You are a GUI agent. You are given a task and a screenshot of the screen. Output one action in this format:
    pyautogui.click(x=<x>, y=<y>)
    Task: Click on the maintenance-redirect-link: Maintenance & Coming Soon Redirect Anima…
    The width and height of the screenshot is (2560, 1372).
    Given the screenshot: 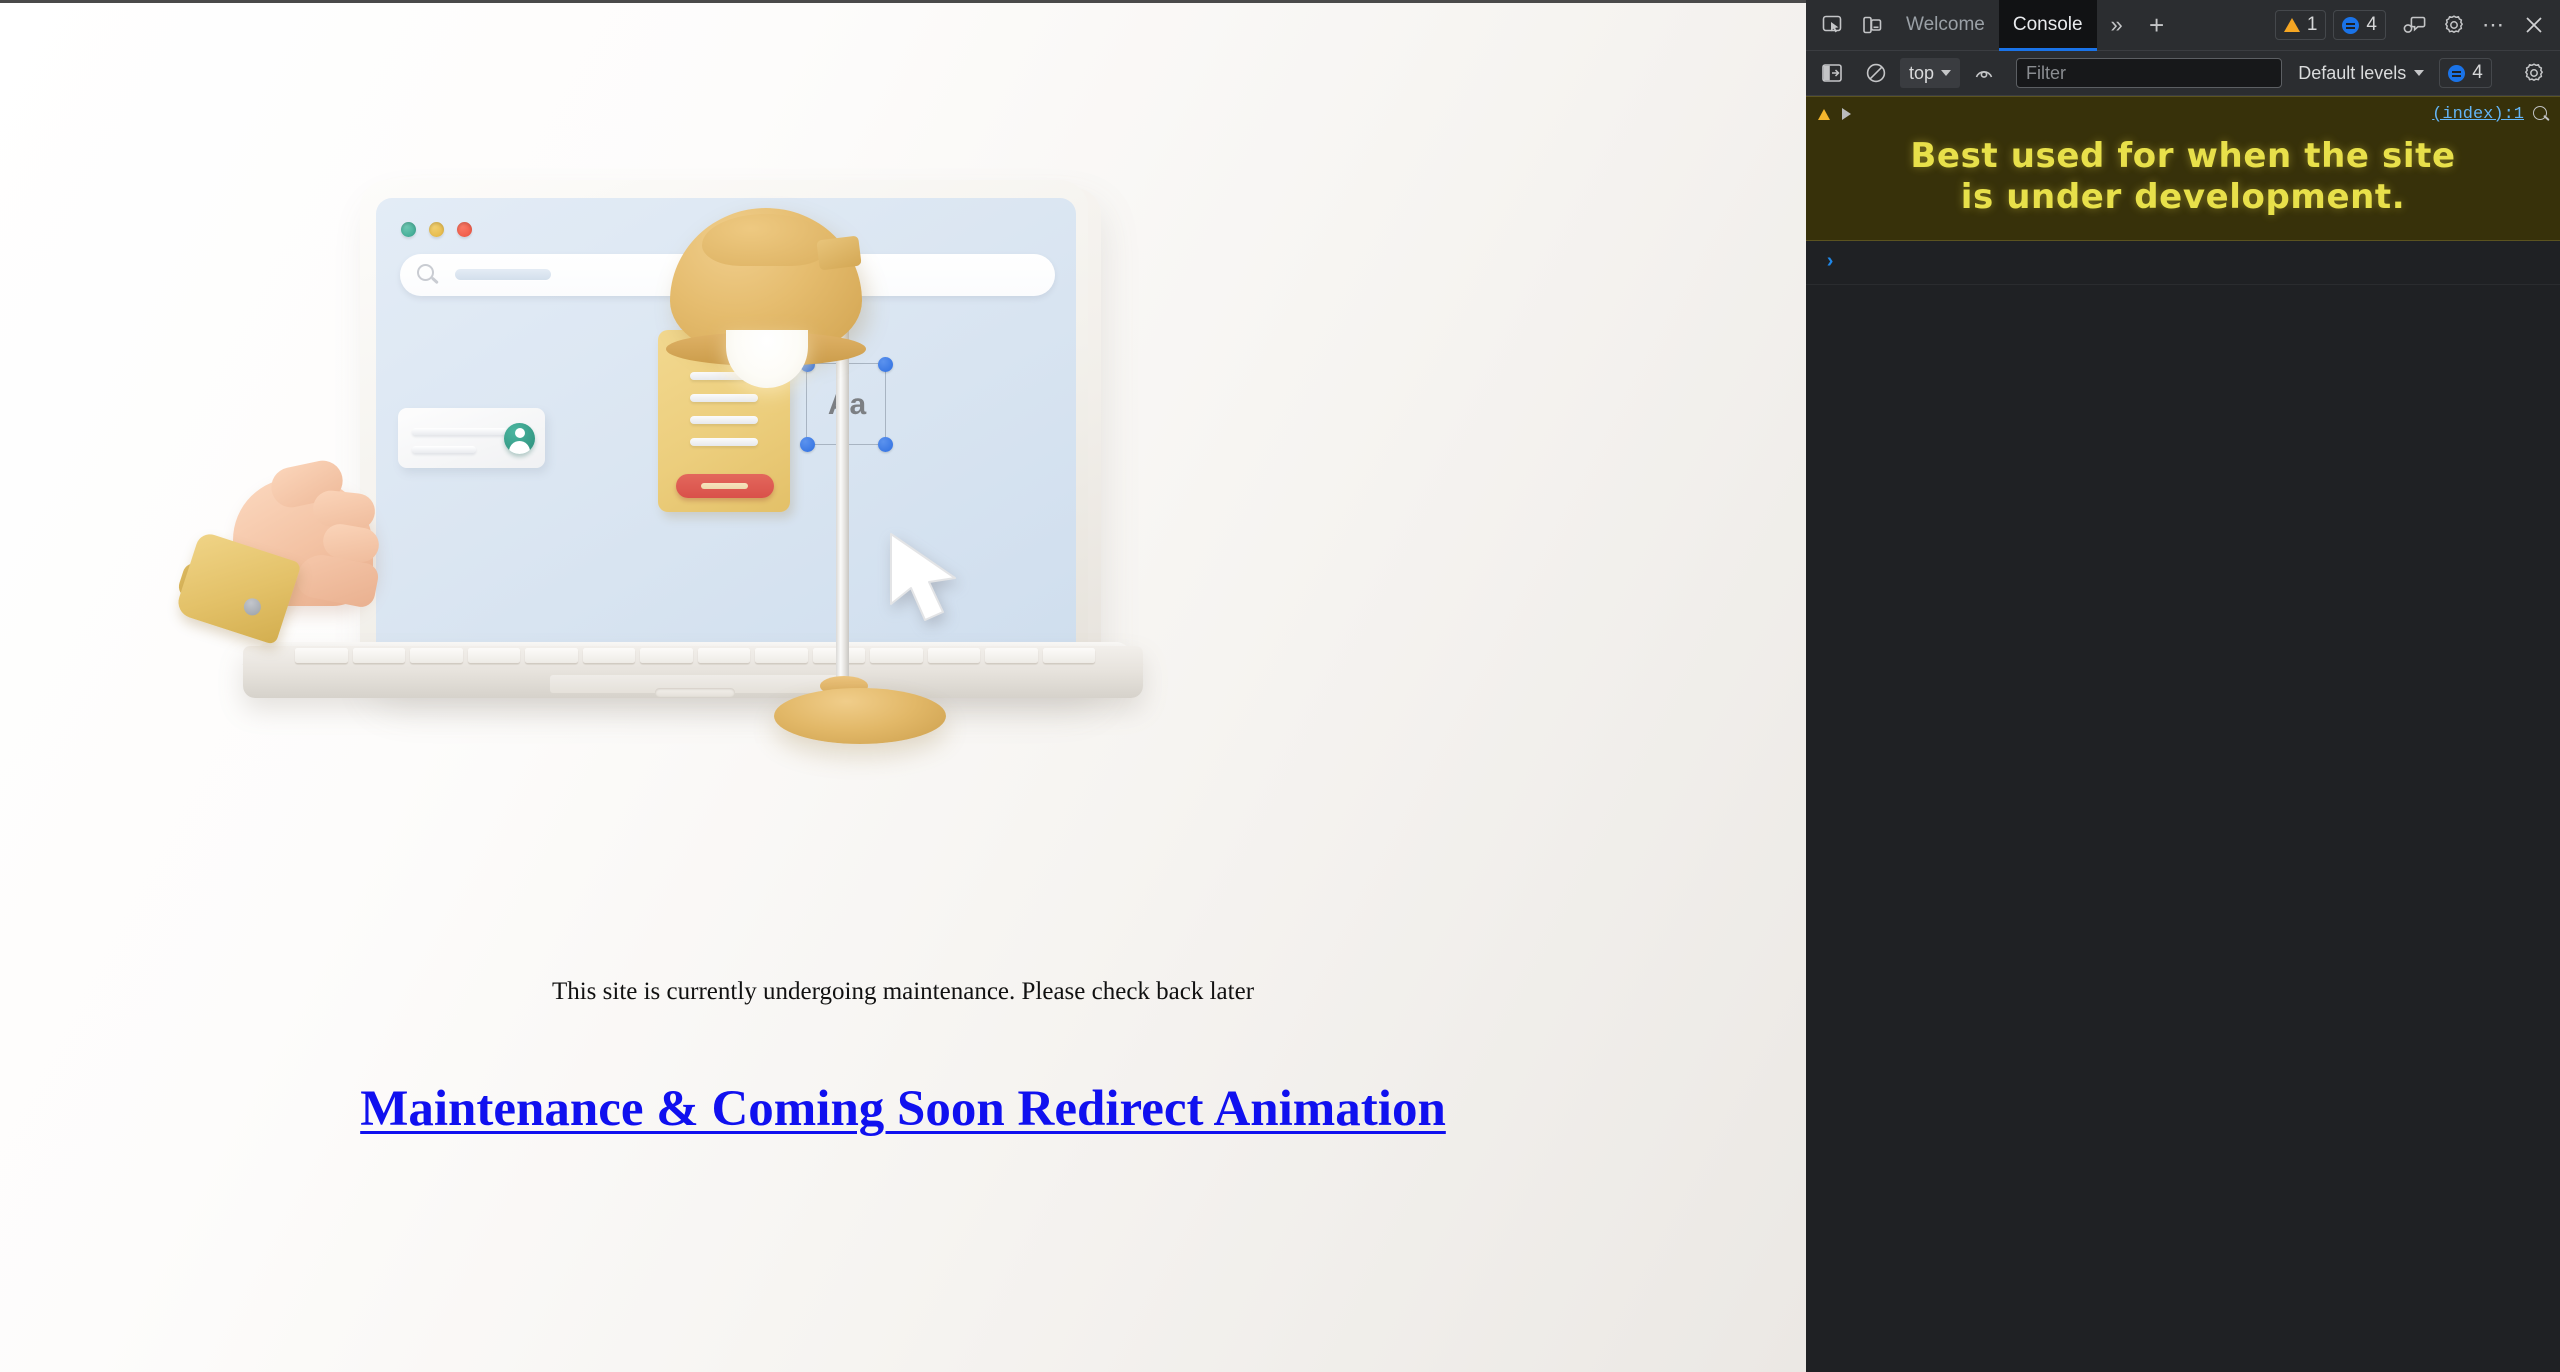 What is the action you would take?
    pyautogui.click(x=903, y=1109)
    